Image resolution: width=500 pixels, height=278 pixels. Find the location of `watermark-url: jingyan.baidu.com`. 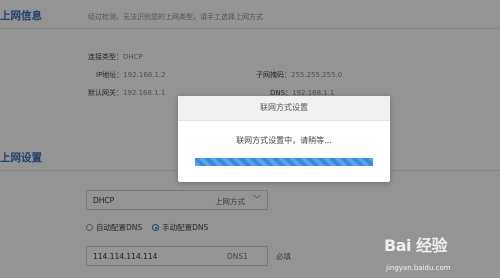

watermark-url: jingyan.baidu.com is located at coordinates (418, 268).